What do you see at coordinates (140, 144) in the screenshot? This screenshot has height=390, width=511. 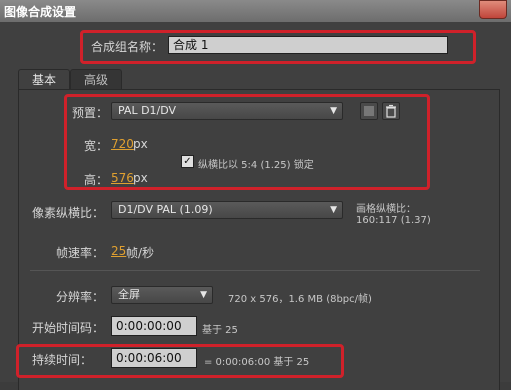 I see `width-unit: px` at bounding box center [140, 144].